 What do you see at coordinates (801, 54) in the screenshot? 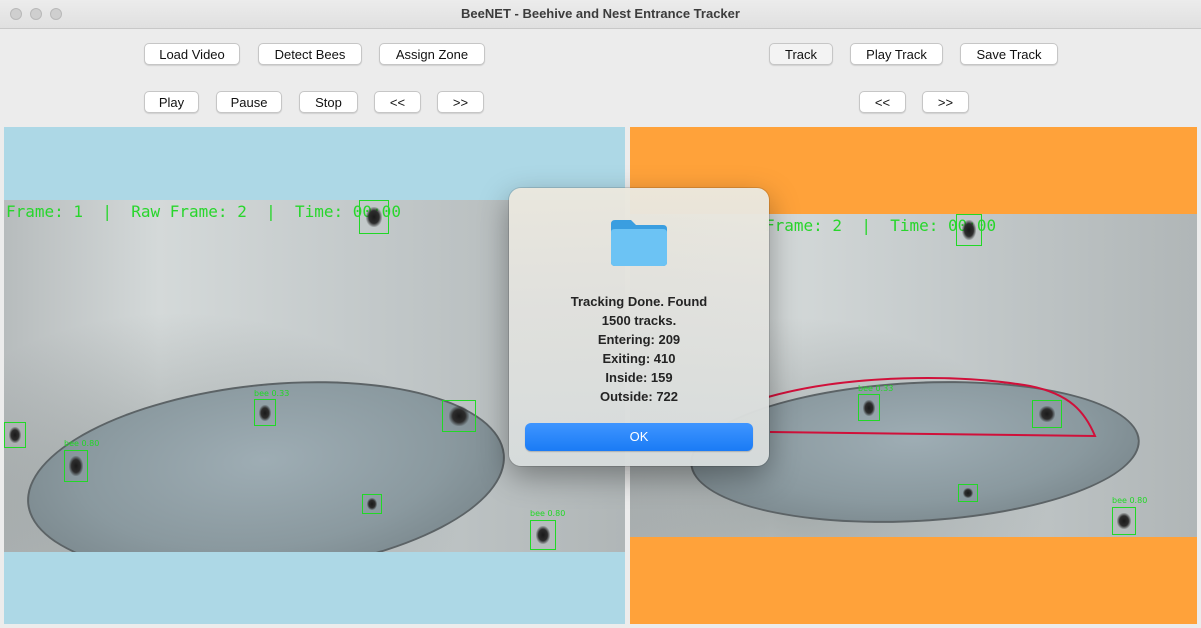
I see `track-button: Track` at bounding box center [801, 54].